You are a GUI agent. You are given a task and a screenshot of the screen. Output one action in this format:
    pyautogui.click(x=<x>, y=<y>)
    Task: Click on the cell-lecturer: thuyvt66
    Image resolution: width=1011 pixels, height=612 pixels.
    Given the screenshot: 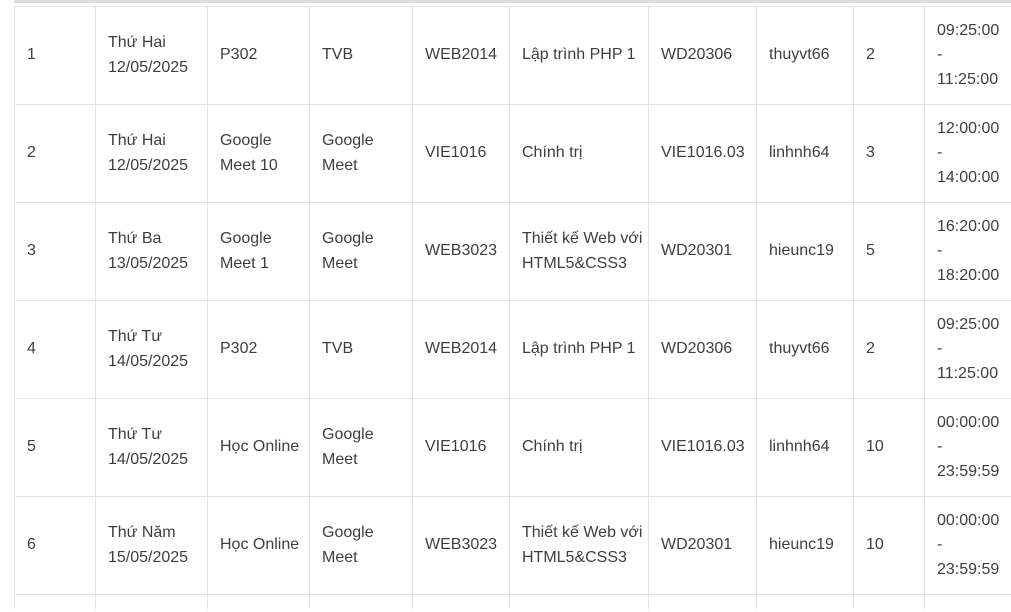 What is the action you would take?
    pyautogui.click(x=805, y=349)
    